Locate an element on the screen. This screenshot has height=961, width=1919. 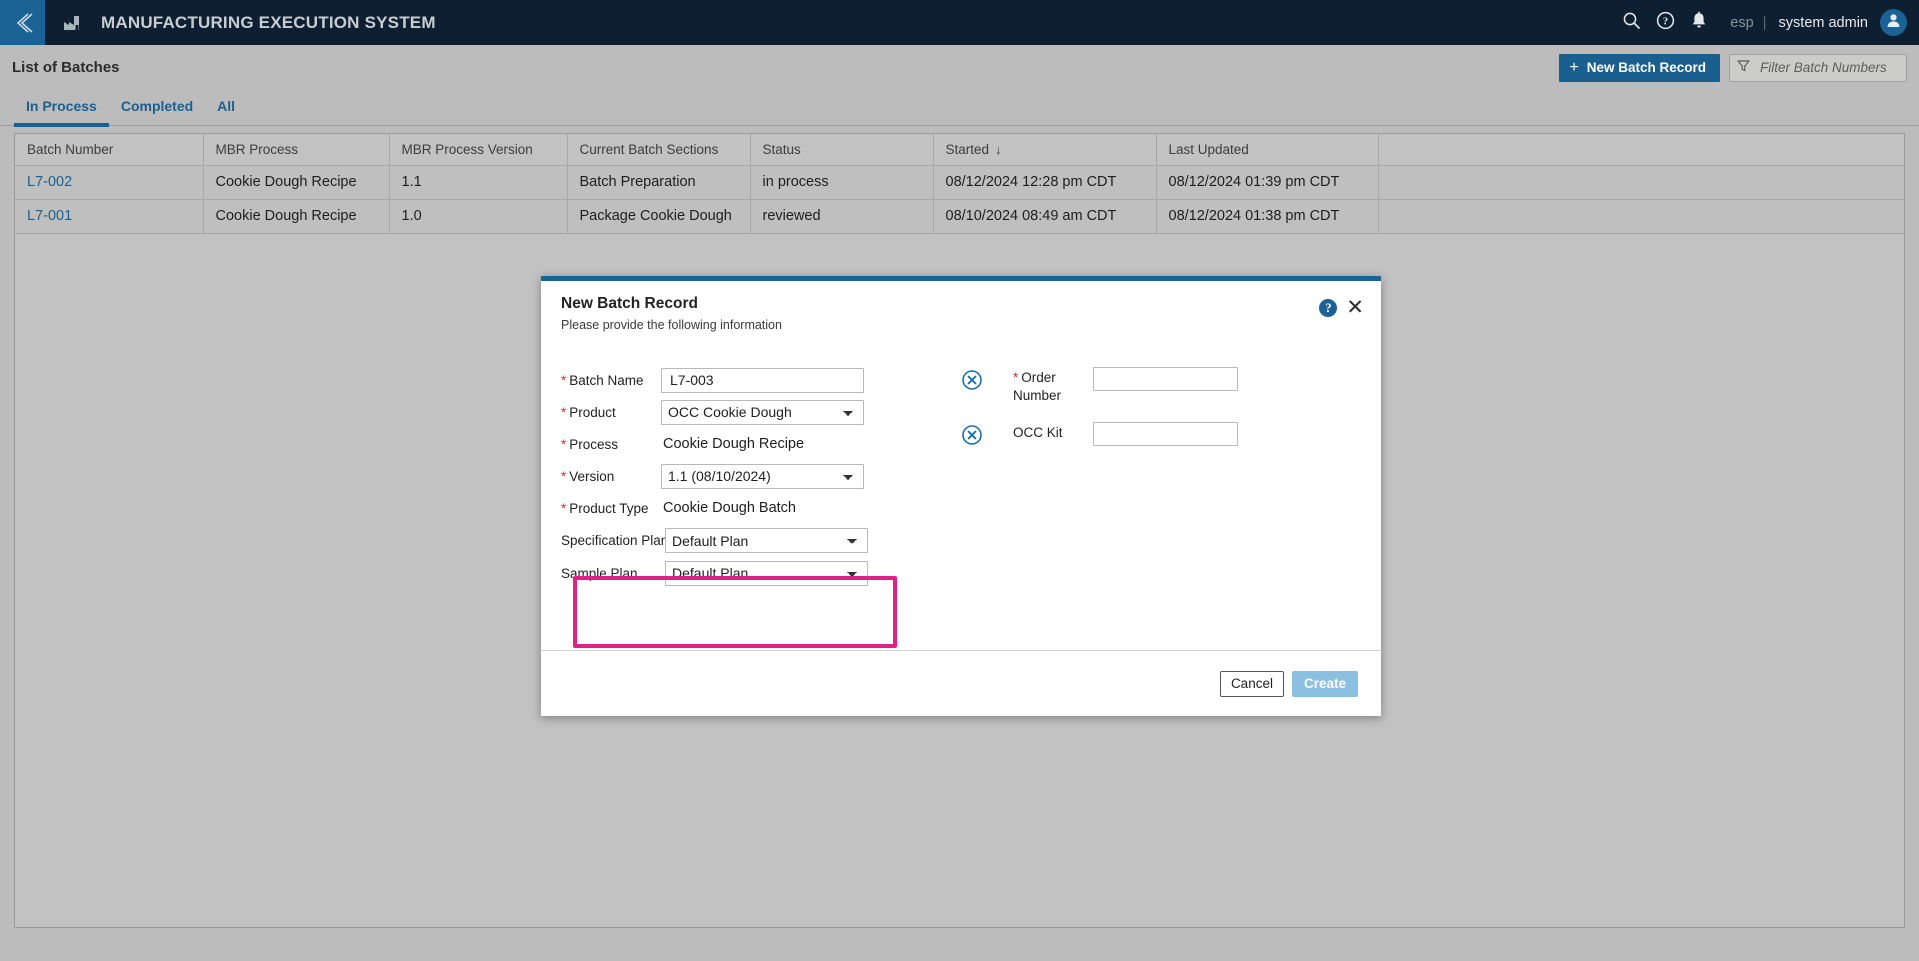
search-button is located at coordinates (1631, 22).